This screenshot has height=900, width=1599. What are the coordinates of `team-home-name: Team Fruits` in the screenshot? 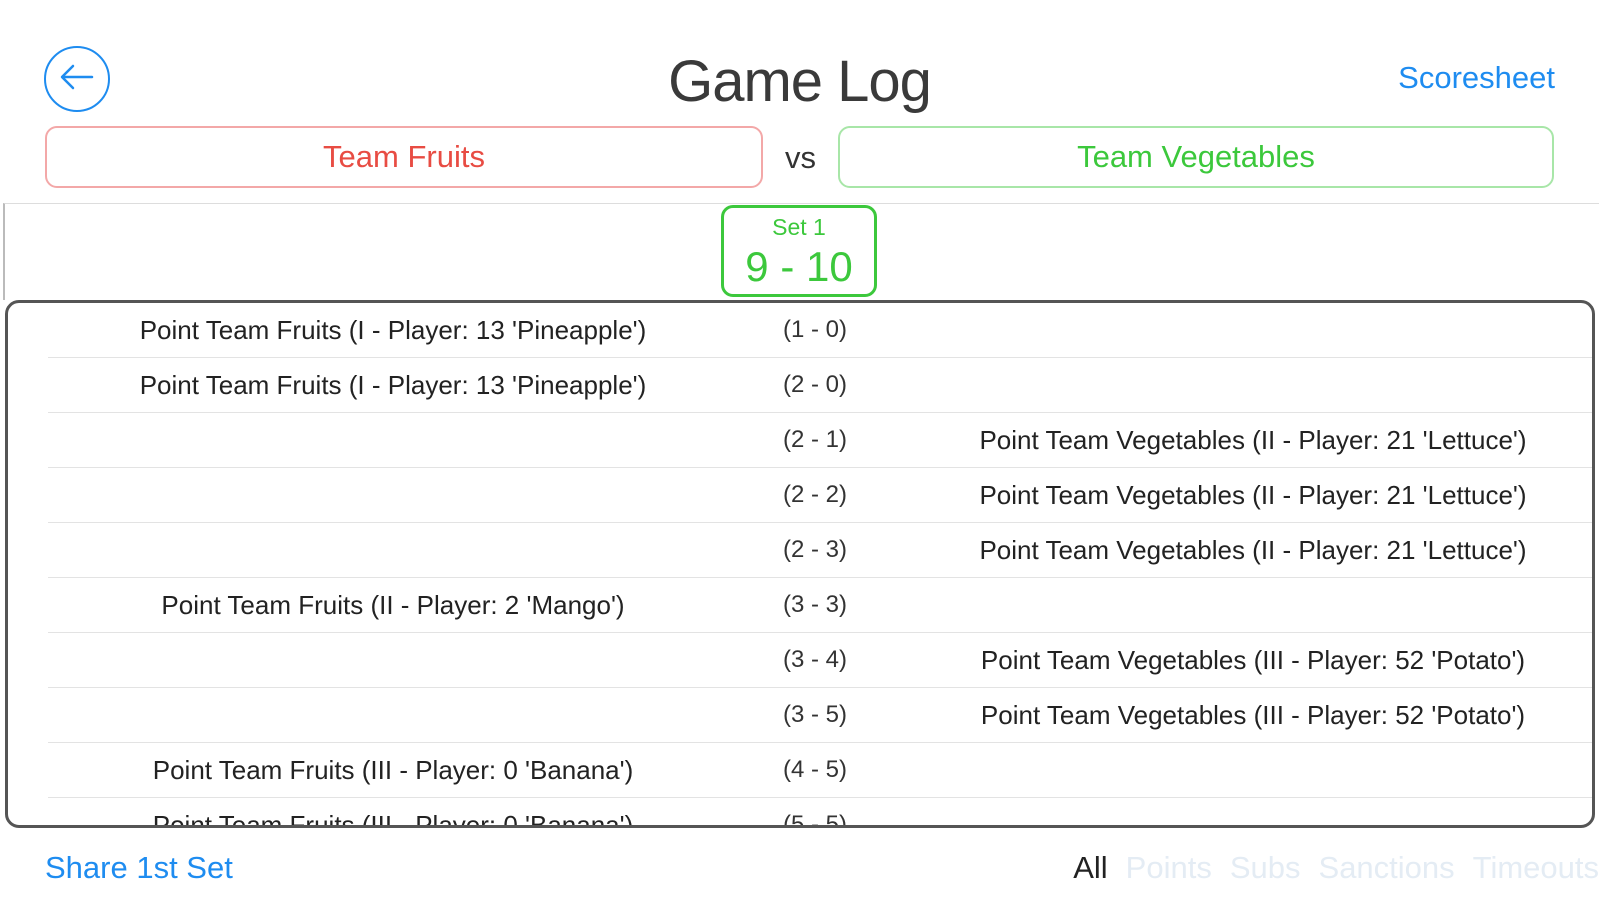 It's located at (404, 156).